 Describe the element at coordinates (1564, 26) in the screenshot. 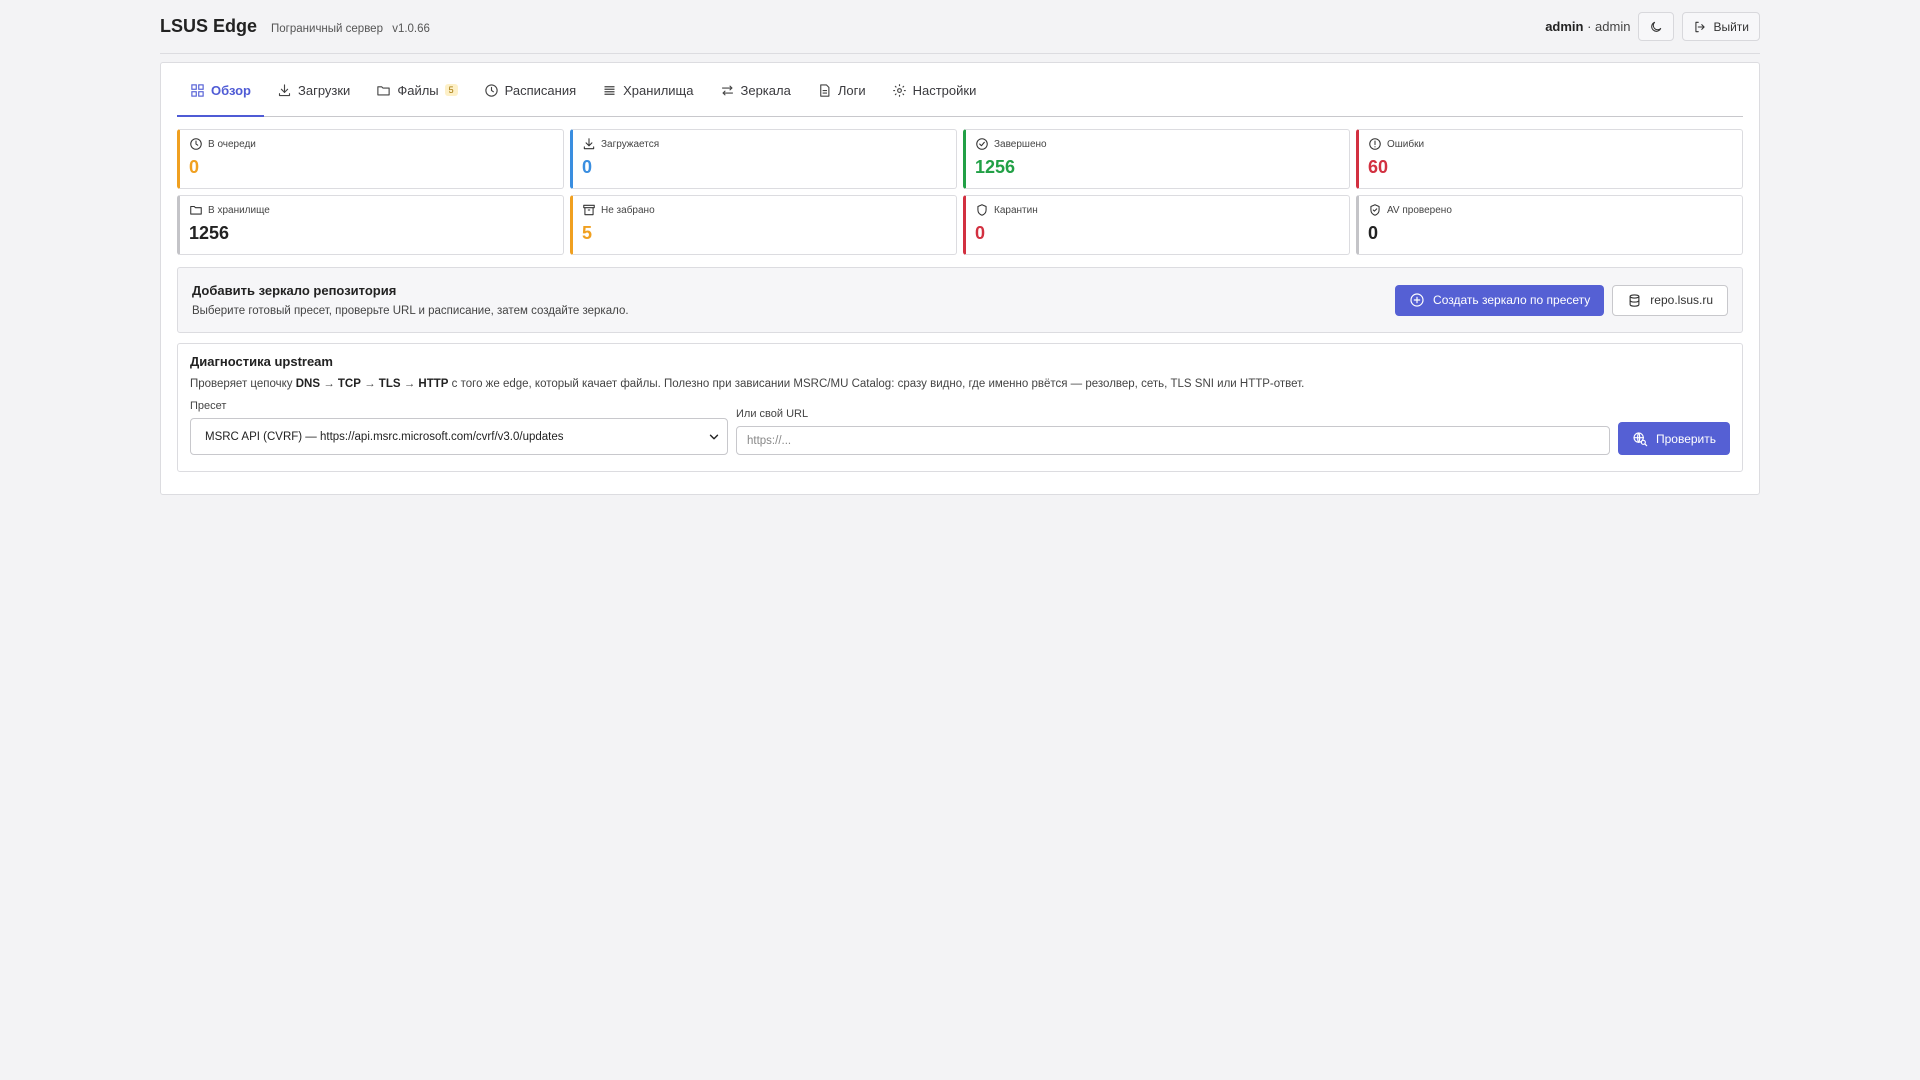

I see `user-name: admin` at that location.